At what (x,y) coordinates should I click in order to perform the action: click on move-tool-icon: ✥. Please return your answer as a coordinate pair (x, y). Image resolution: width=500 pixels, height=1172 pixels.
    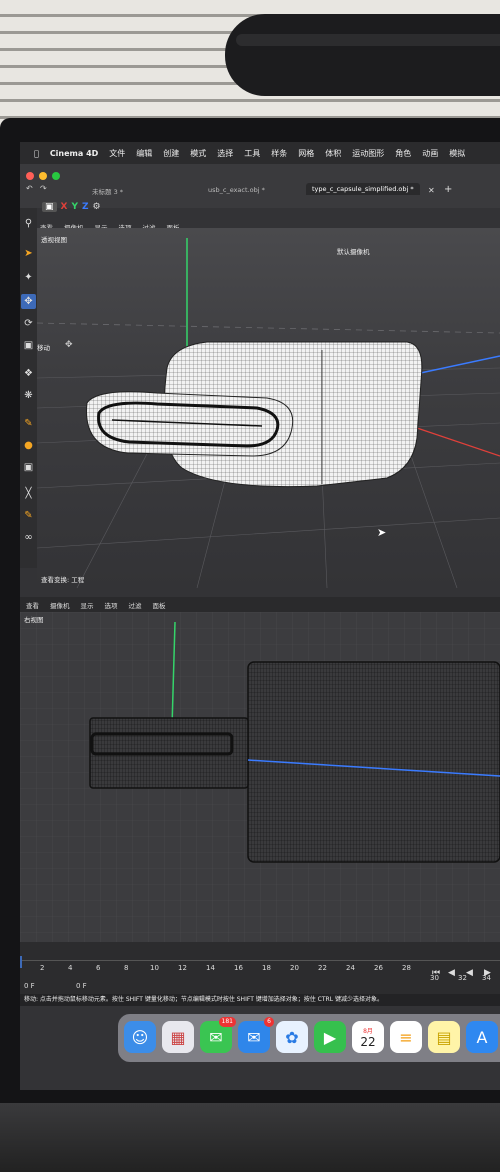
    Looking at the image, I should click on (28, 301).